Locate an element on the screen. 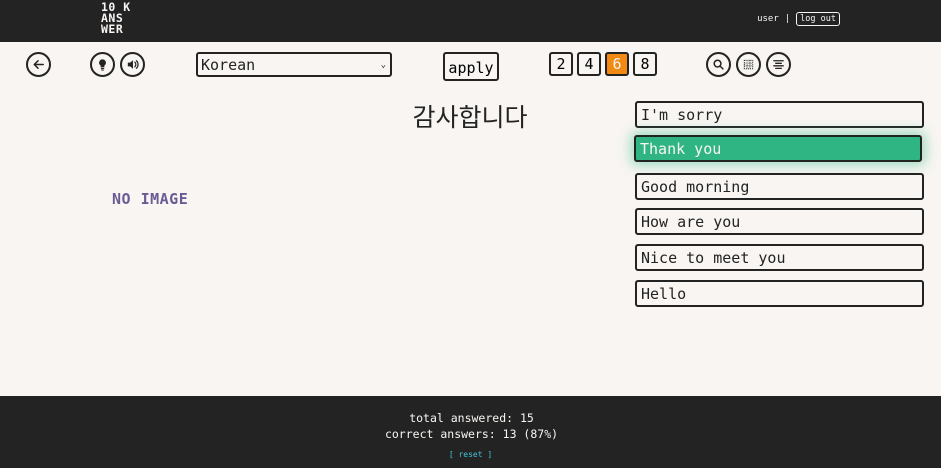 This screenshot has height=468, width=941. user-menu: user | log out is located at coordinates (798, 19).